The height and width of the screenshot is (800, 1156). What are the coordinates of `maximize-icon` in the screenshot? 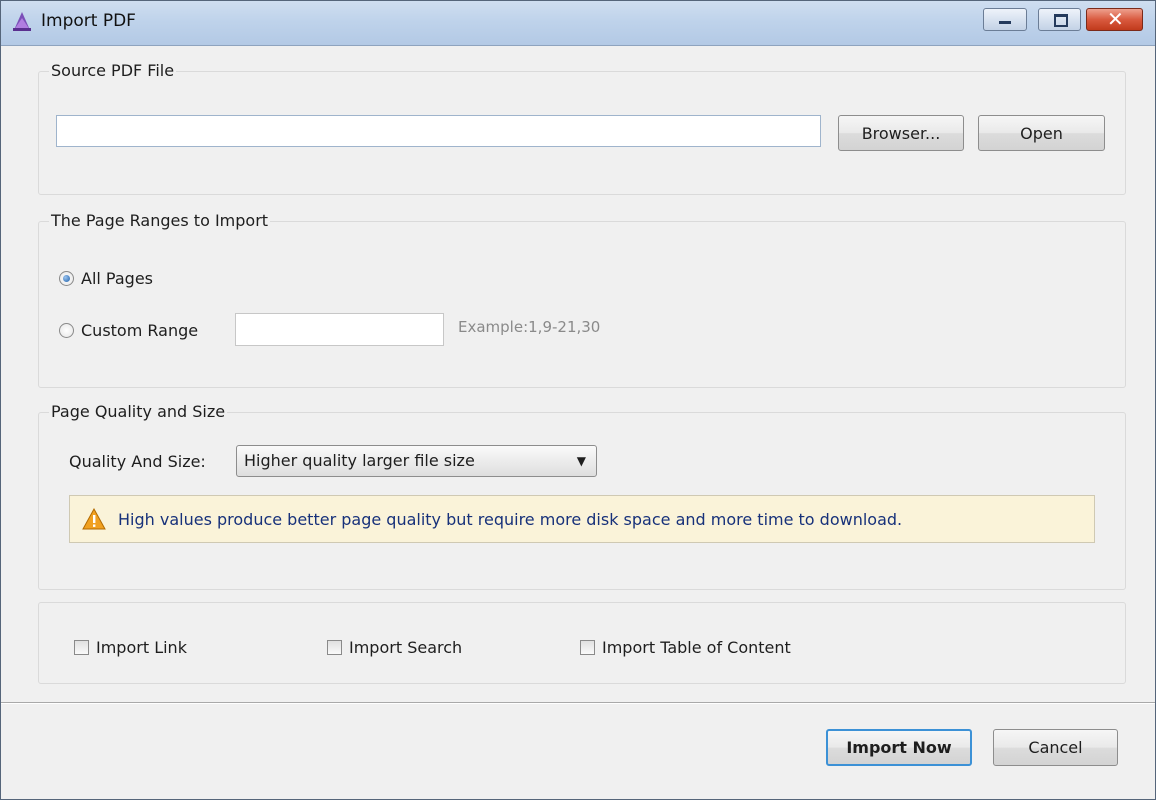 It's located at (1061, 20).